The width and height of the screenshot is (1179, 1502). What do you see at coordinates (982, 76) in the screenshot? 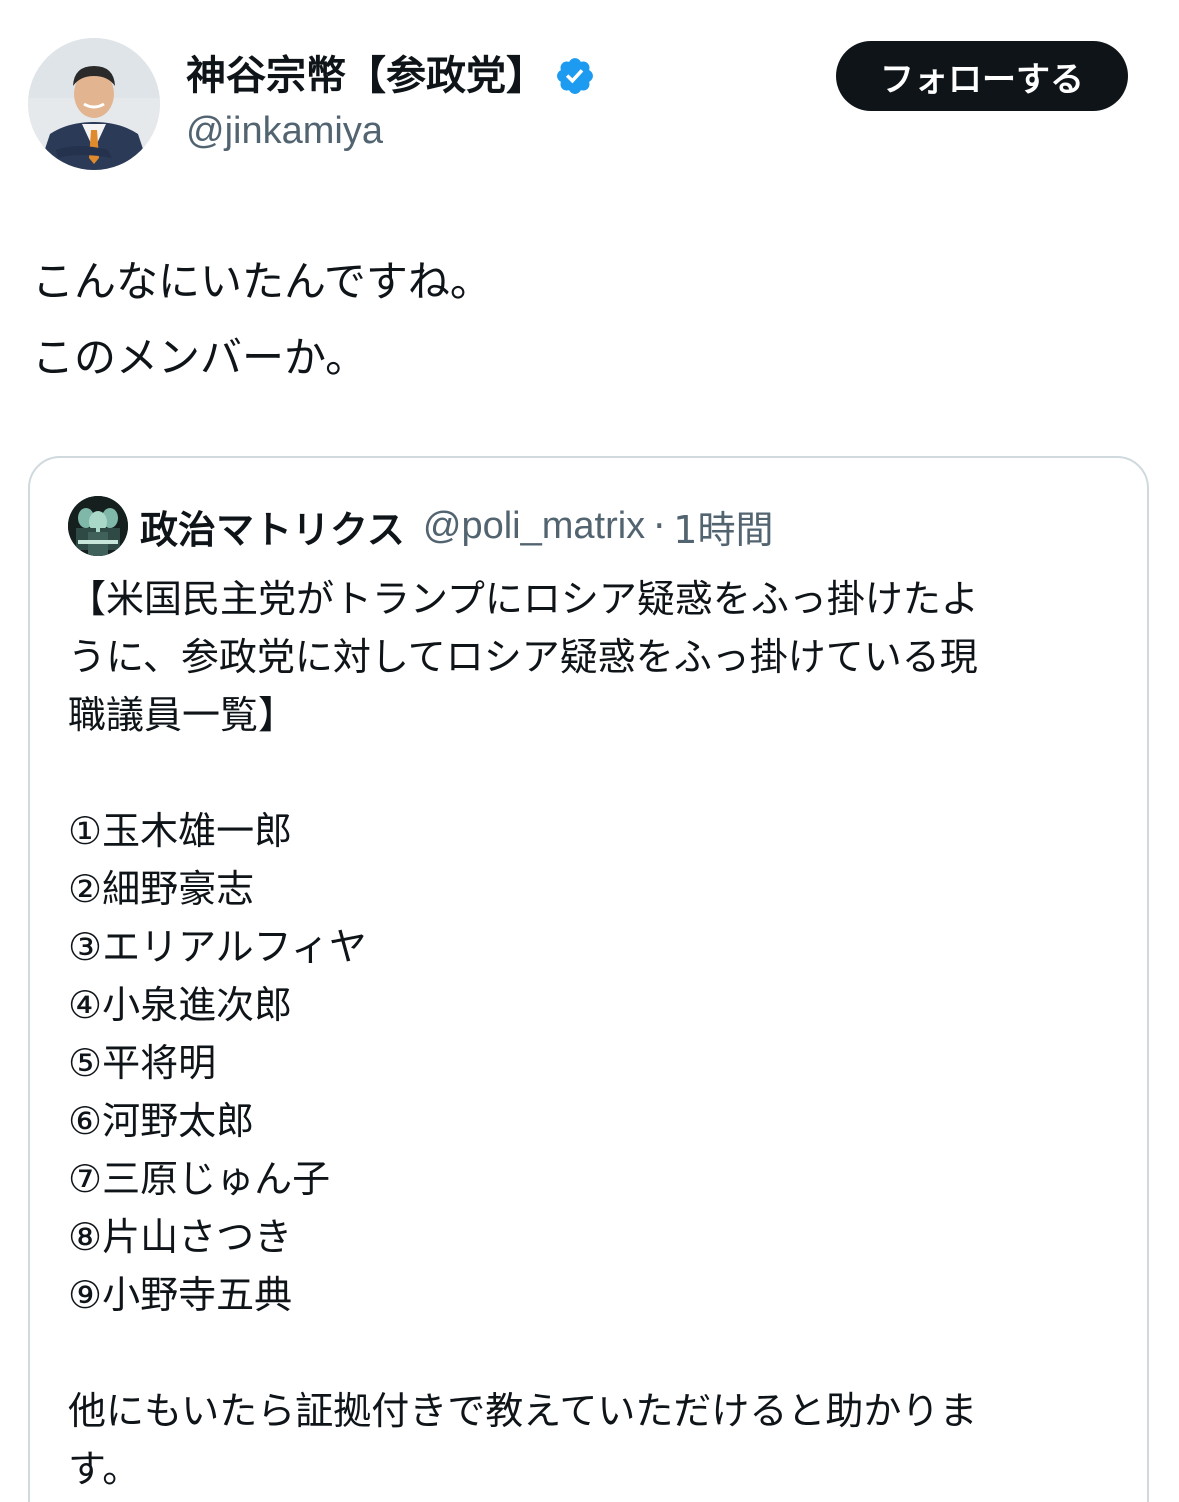
I see `follow-button: フォローする` at bounding box center [982, 76].